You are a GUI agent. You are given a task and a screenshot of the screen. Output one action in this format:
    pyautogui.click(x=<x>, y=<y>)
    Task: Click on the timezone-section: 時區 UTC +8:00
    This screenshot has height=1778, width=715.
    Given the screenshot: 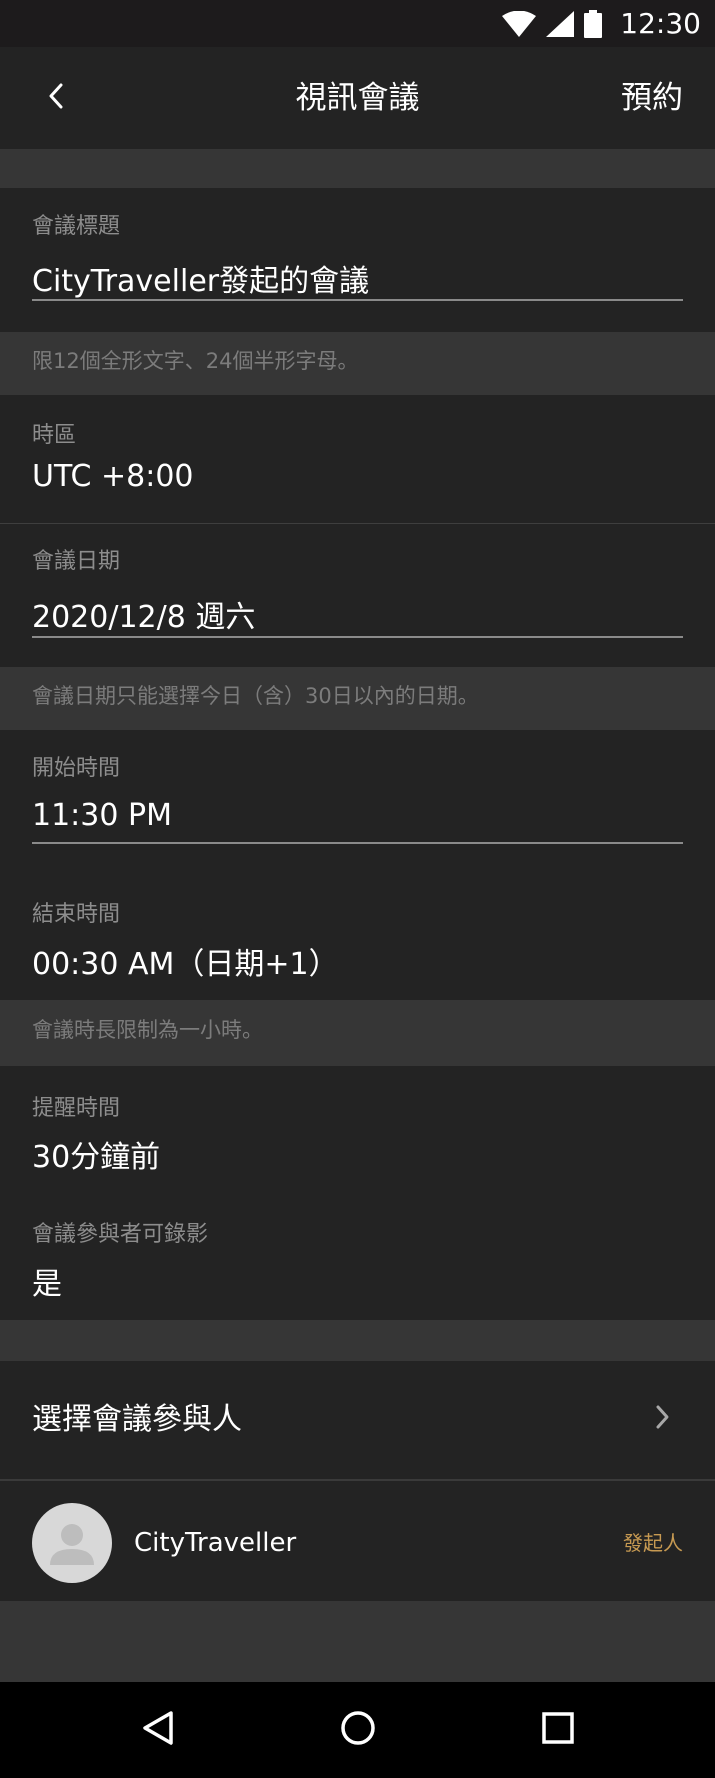 What is the action you would take?
    pyautogui.click(x=357, y=459)
    